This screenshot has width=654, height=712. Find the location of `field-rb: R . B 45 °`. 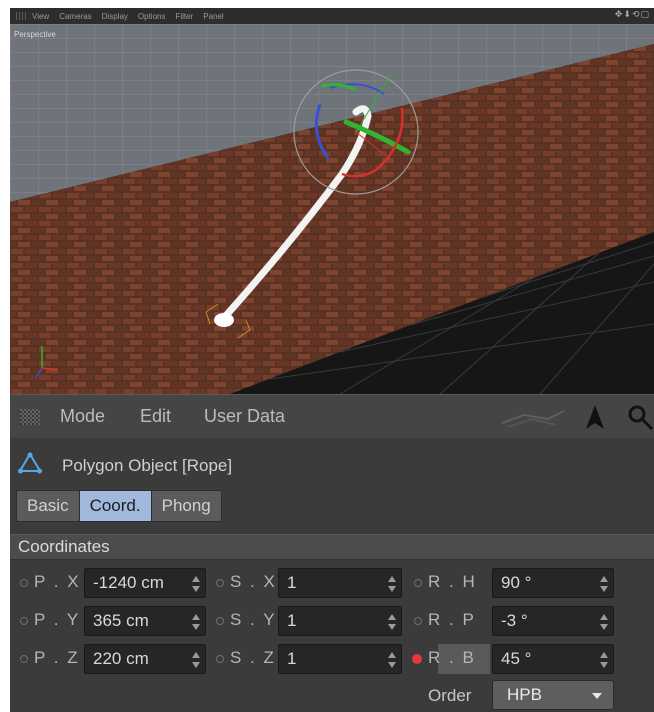

field-rb: R . B 45 ° is located at coordinates (515, 659).